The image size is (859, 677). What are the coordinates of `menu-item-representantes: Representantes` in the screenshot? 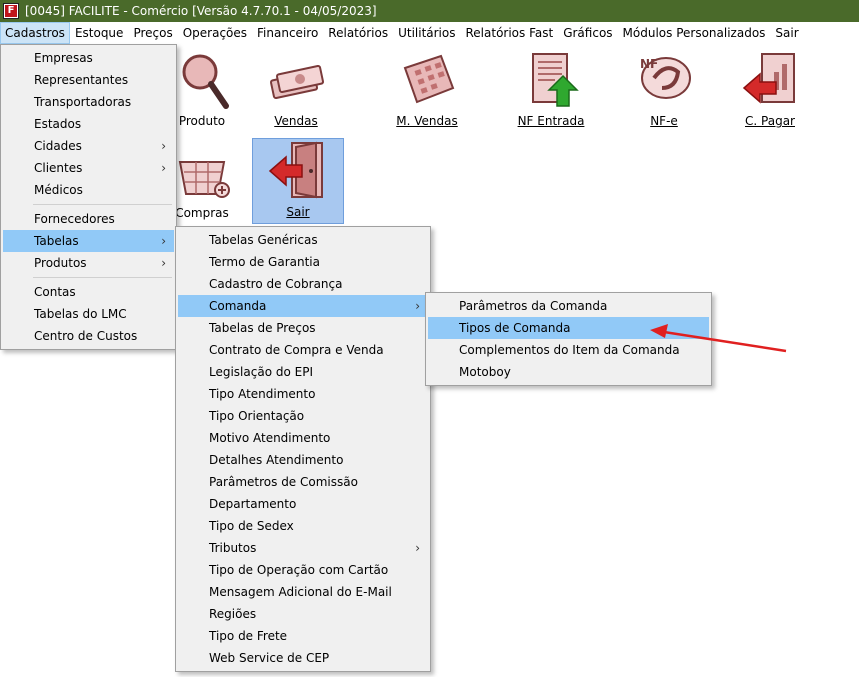 It's located at (88, 80).